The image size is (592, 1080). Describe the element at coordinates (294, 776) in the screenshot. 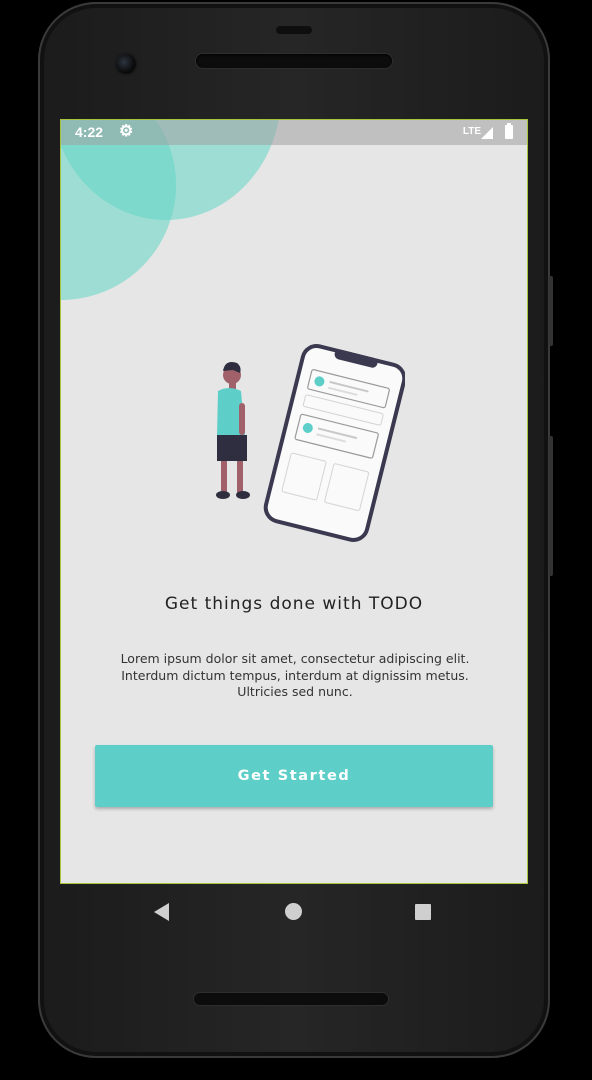

I see `get-started-button: Get Started` at that location.